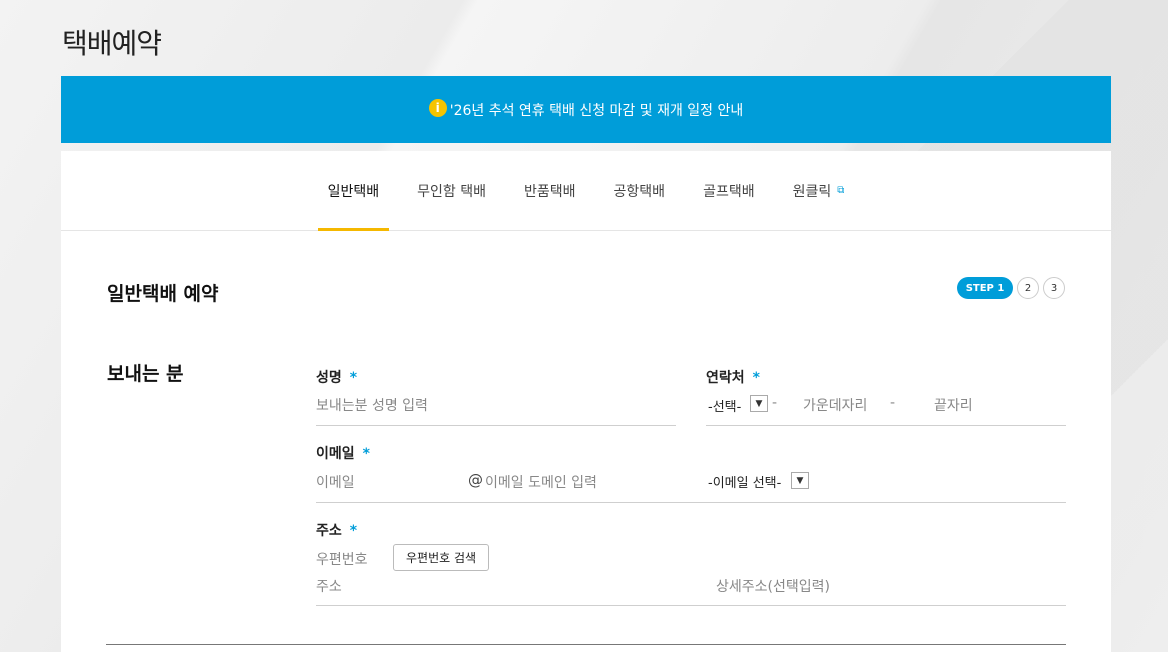 The height and width of the screenshot is (652, 1168). What do you see at coordinates (841, 190) in the screenshot?
I see `external-link-icon: ⧉` at bounding box center [841, 190].